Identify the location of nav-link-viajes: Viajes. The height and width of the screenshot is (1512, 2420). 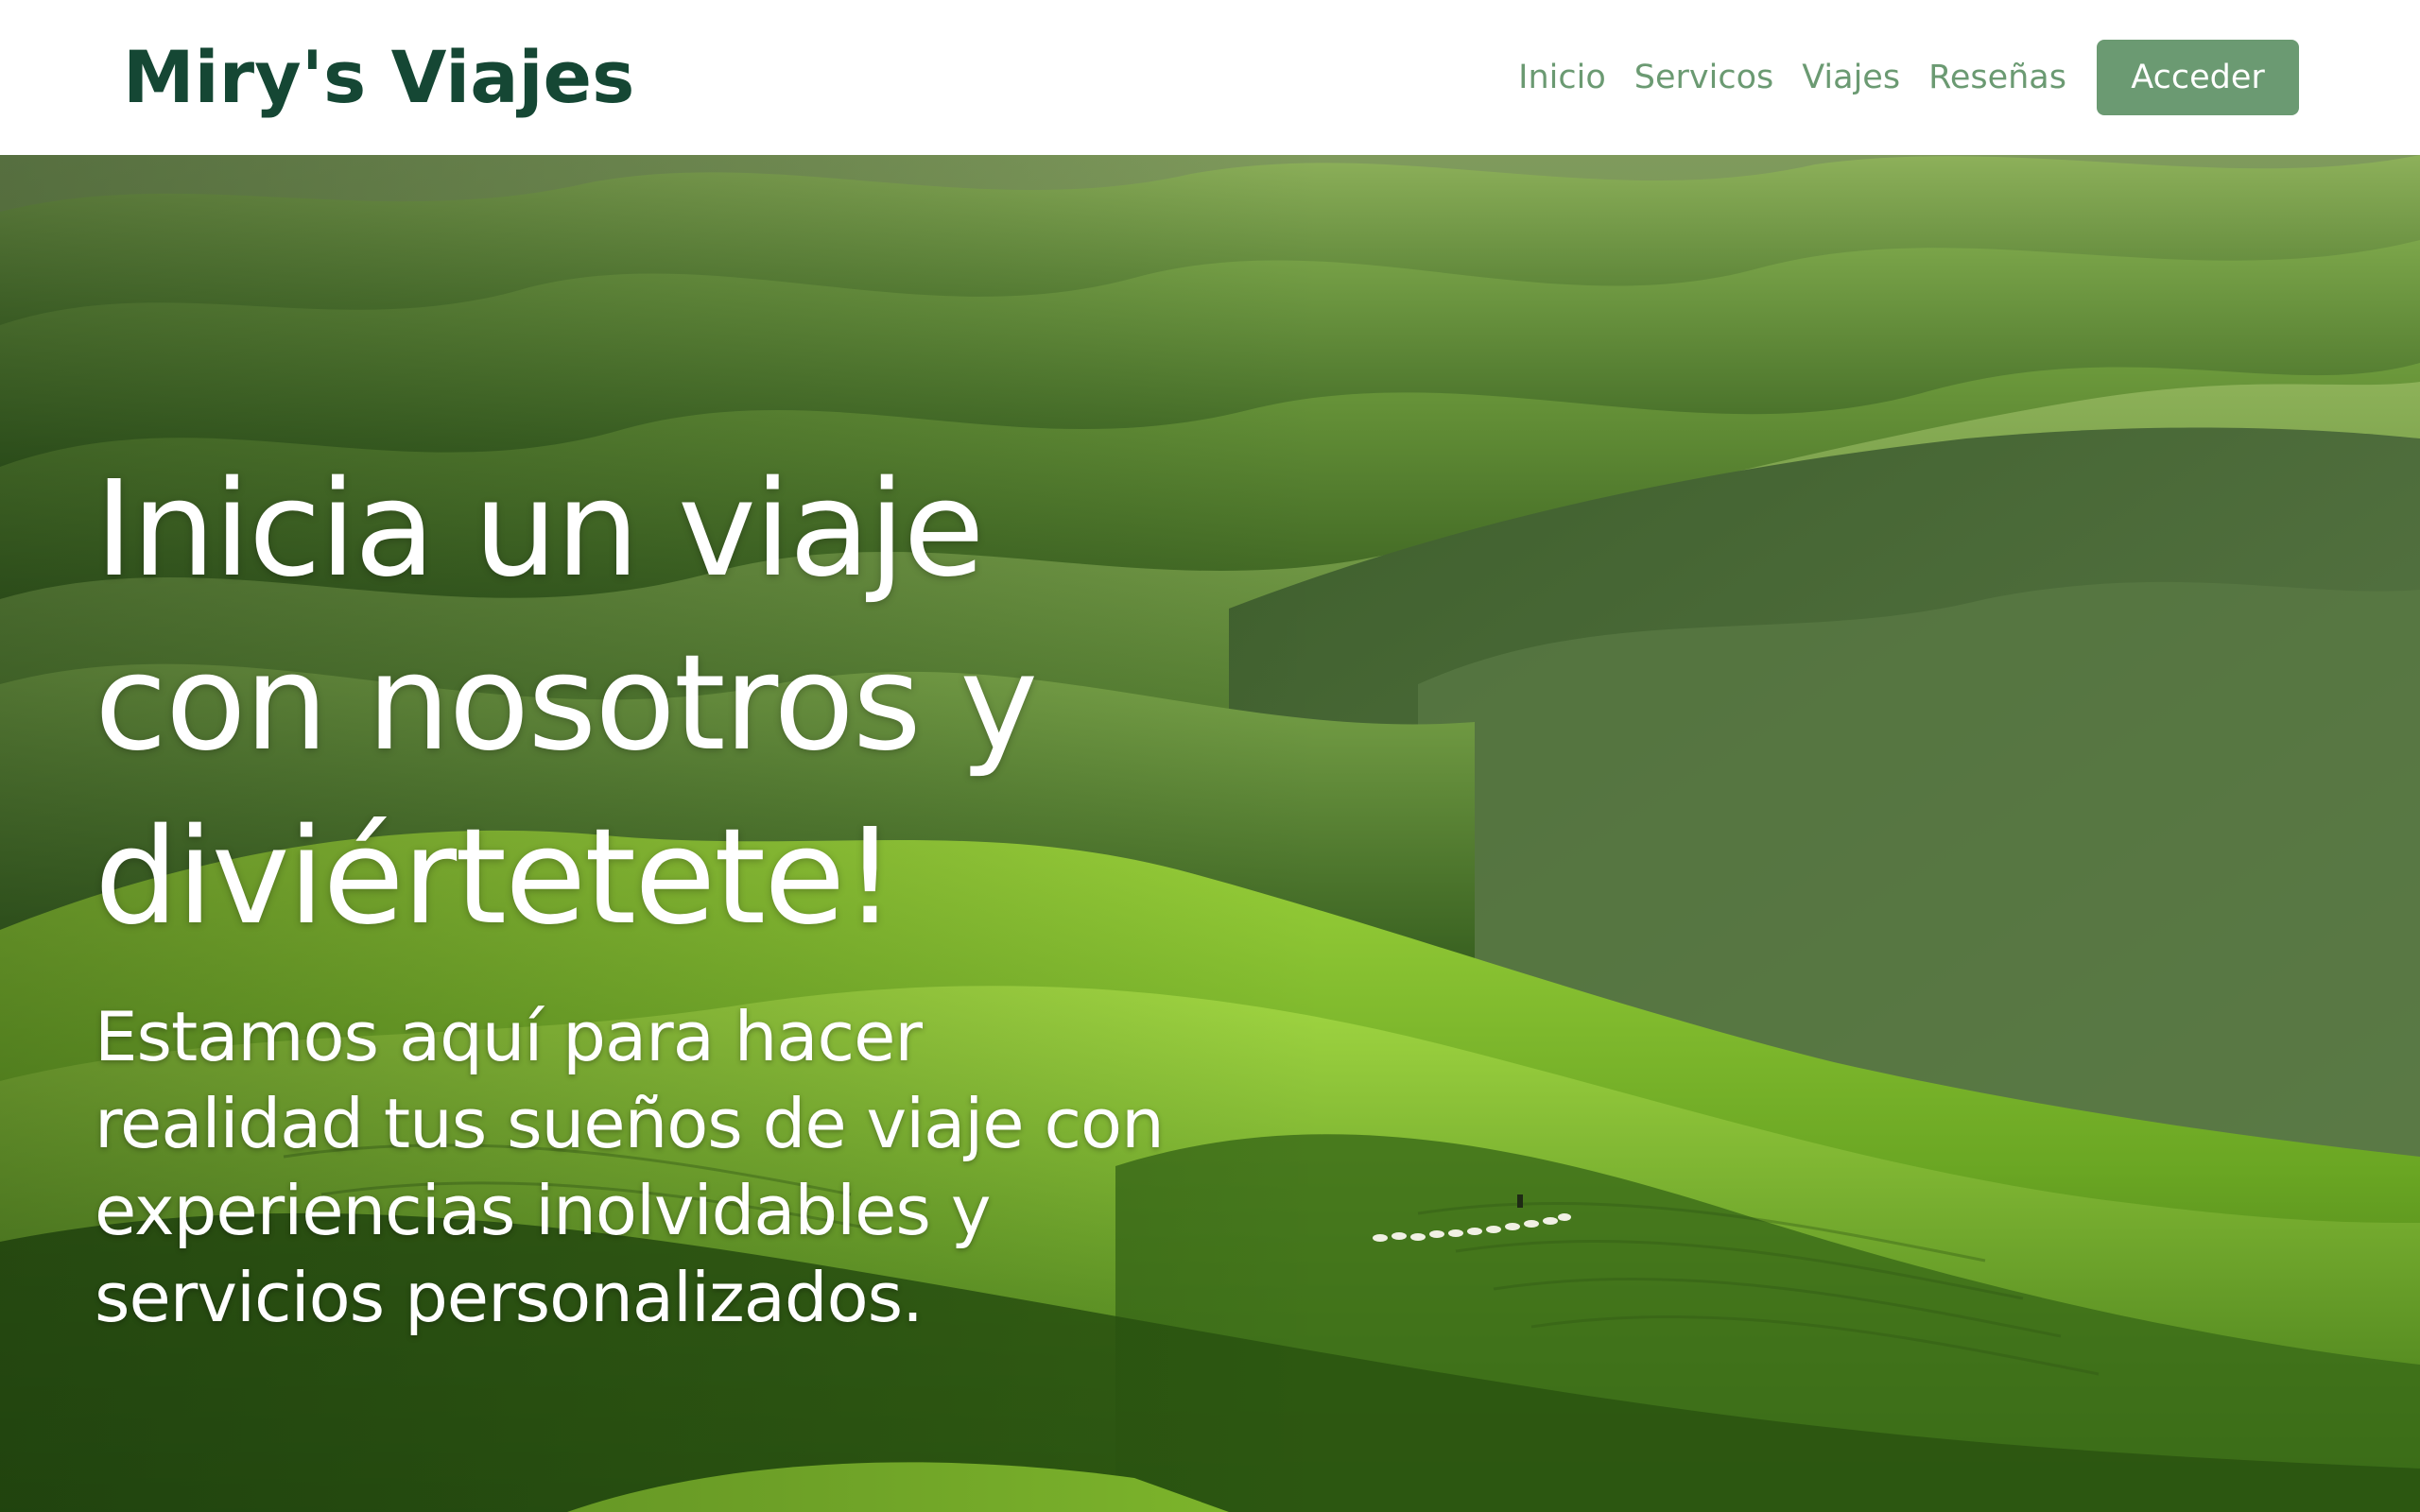
(1851, 77).